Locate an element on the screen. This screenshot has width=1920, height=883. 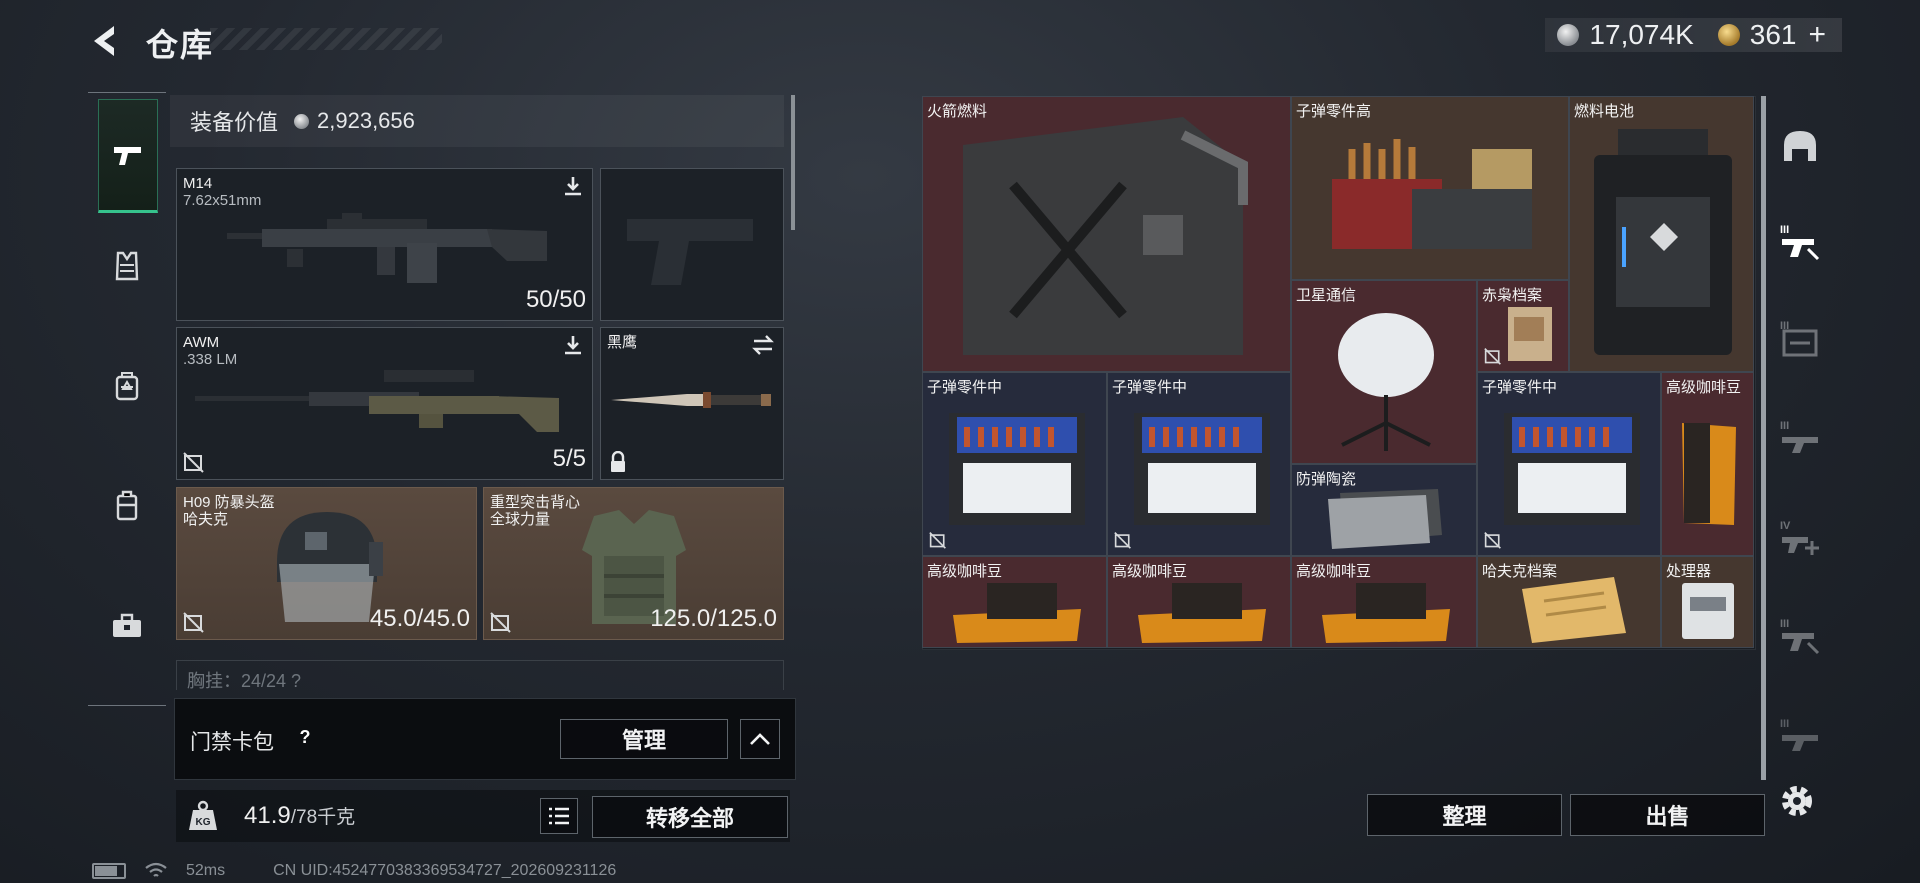
chest-rig-row: 胸挂：24/24 ? is located at coordinates (480, 675).